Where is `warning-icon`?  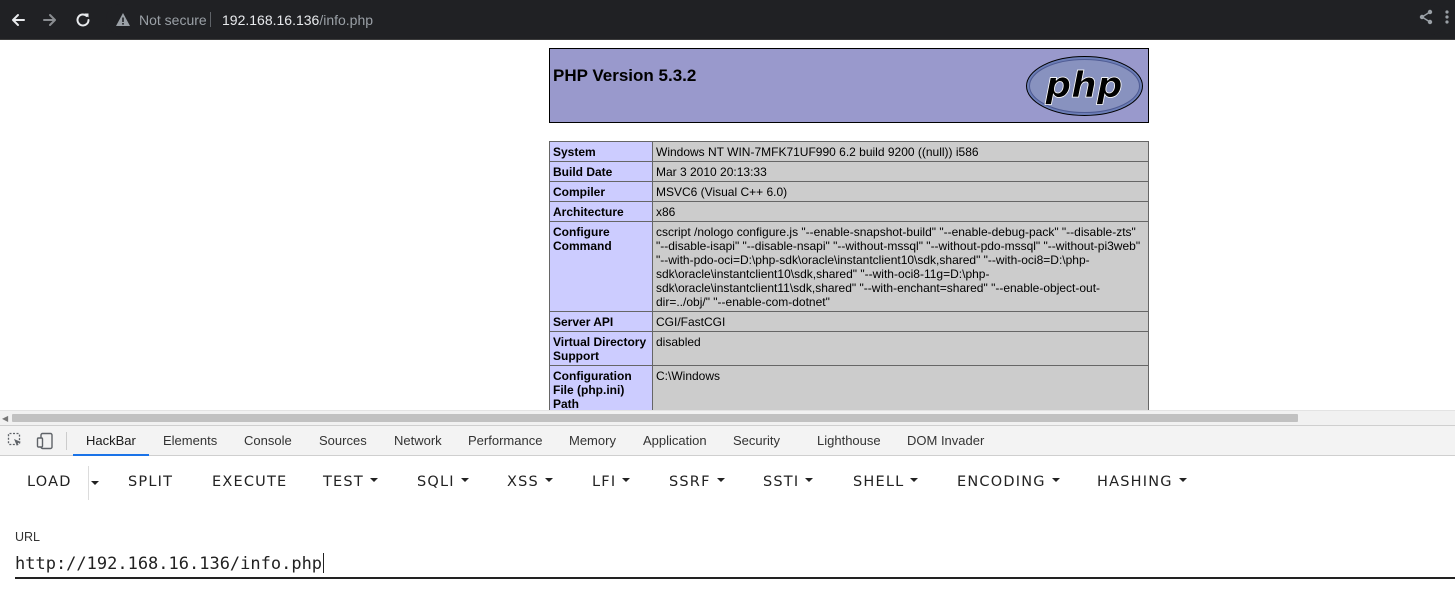
warning-icon is located at coordinates (123, 22).